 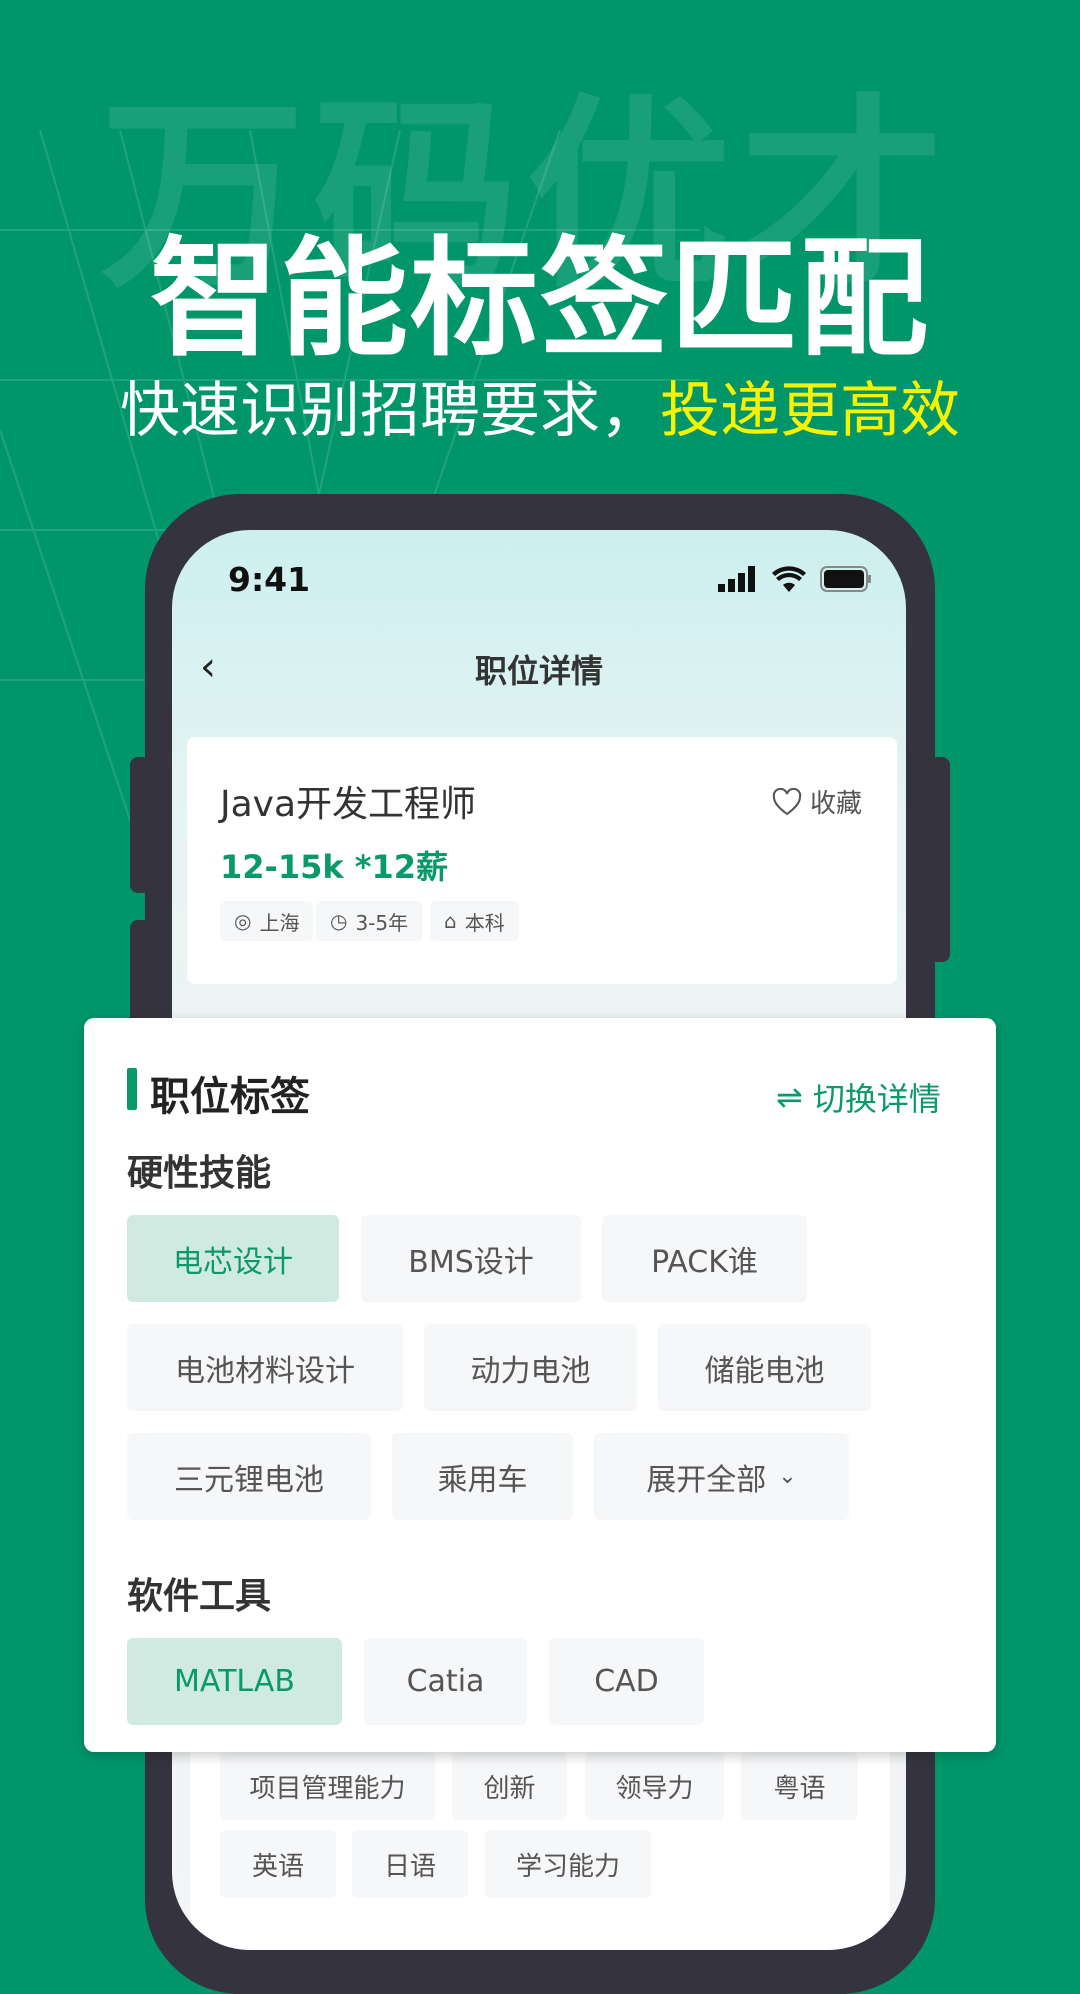 I want to click on tag-chip: CAD, so click(x=626, y=1681).